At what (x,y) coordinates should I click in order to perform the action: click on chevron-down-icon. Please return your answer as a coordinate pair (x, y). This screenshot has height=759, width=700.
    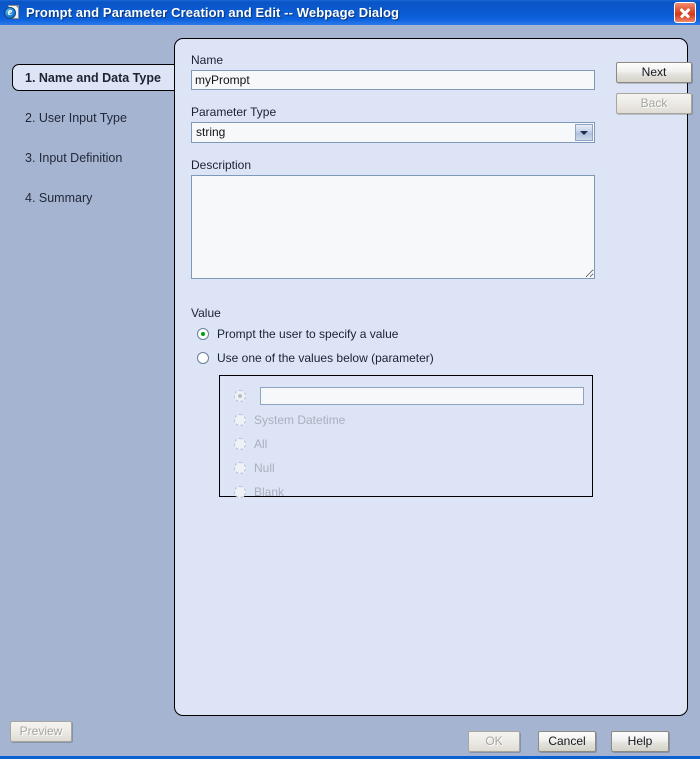
    Looking at the image, I should click on (584, 132).